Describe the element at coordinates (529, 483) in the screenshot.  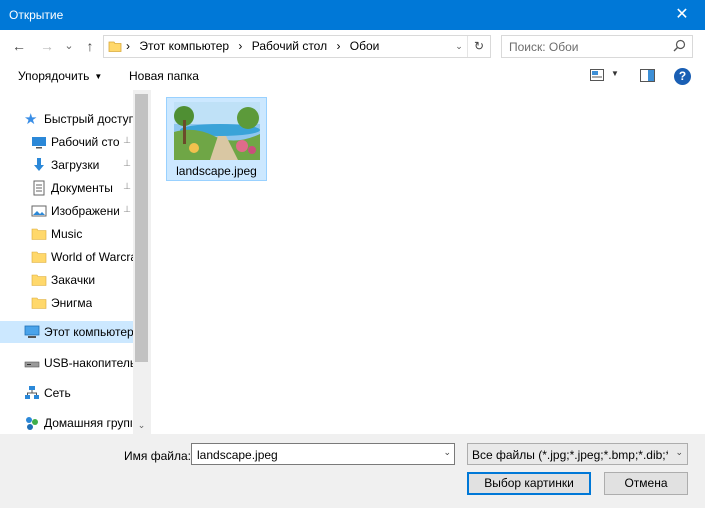
I see `open-button: Выбор картинки` at that location.